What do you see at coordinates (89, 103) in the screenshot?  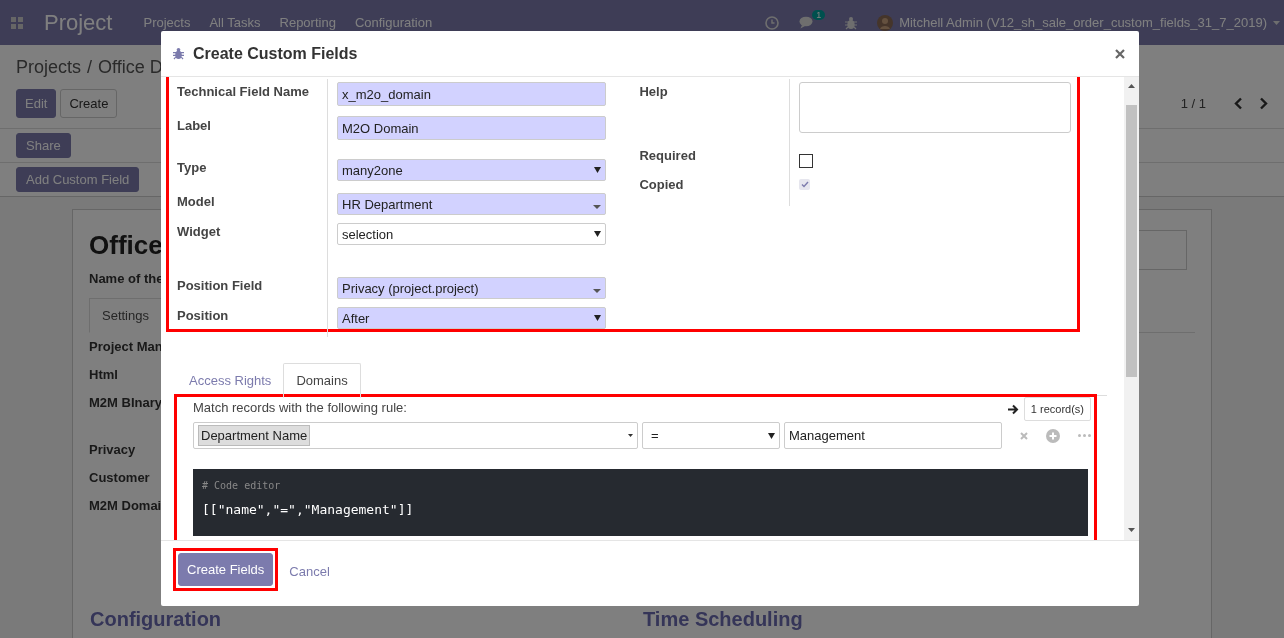 I see `create-button: Create` at bounding box center [89, 103].